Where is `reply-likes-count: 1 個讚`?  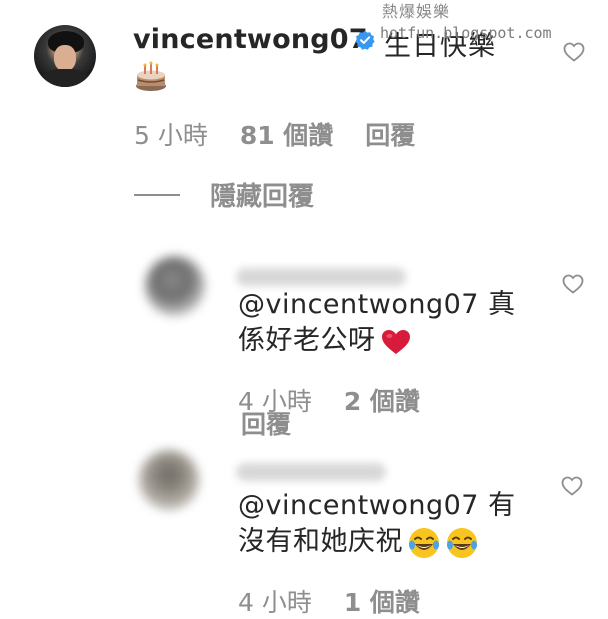 reply-likes-count: 1 個讚 is located at coordinates (382, 602).